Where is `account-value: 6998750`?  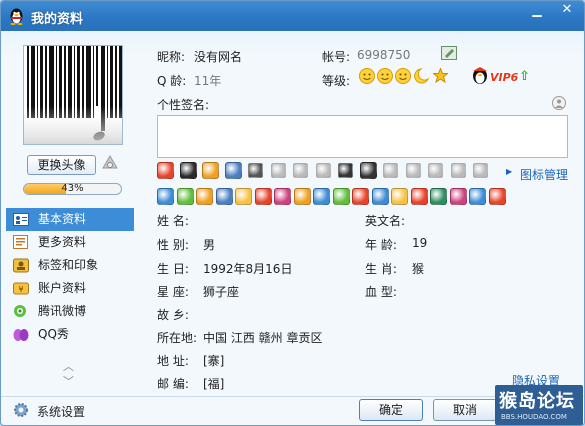
account-value: 6998750 is located at coordinates (384, 55).